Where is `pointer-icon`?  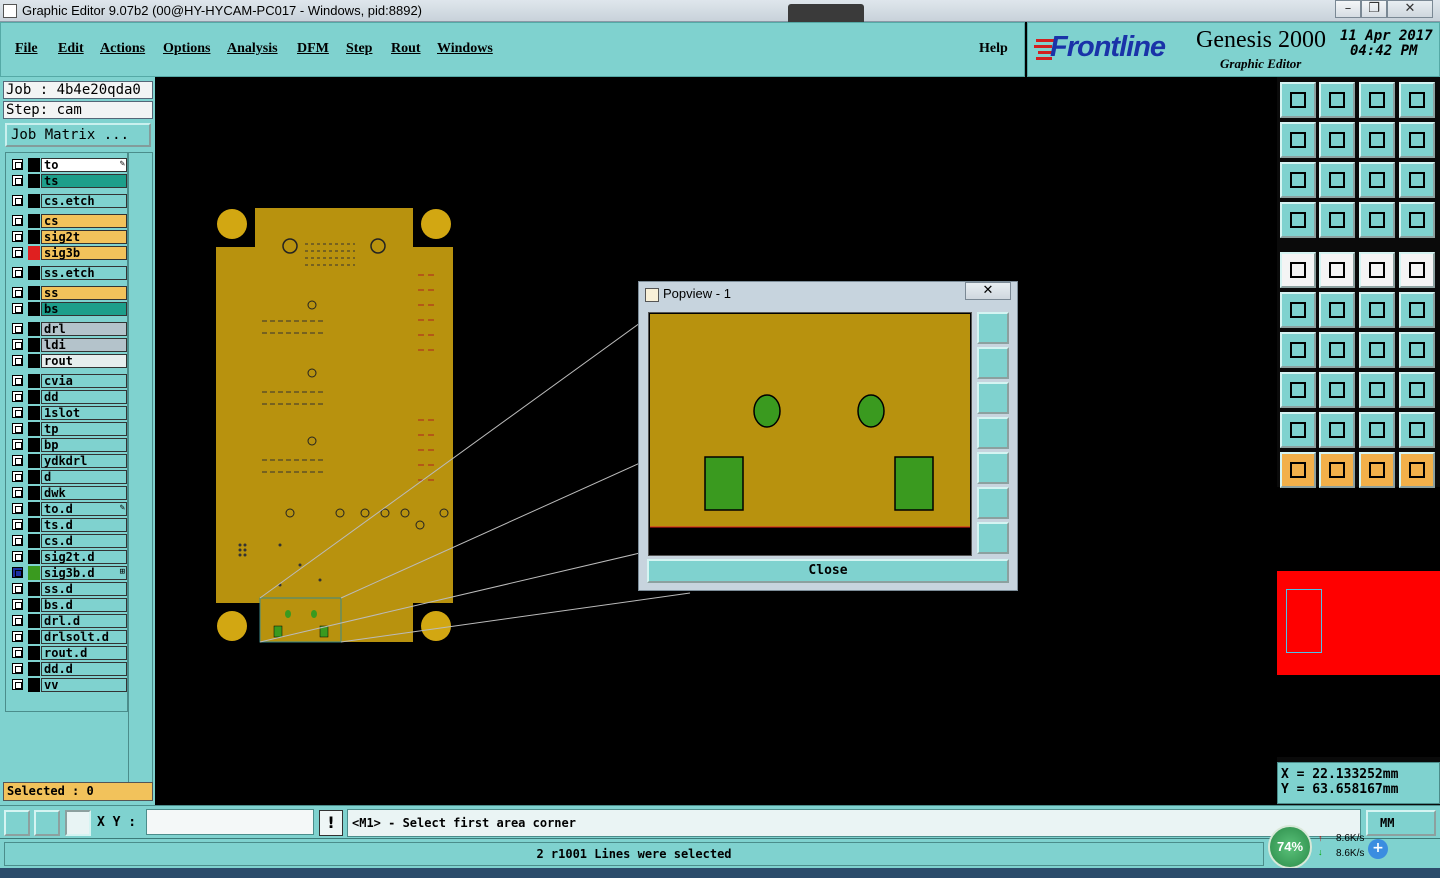
pointer-icon is located at coordinates (1298, 470).